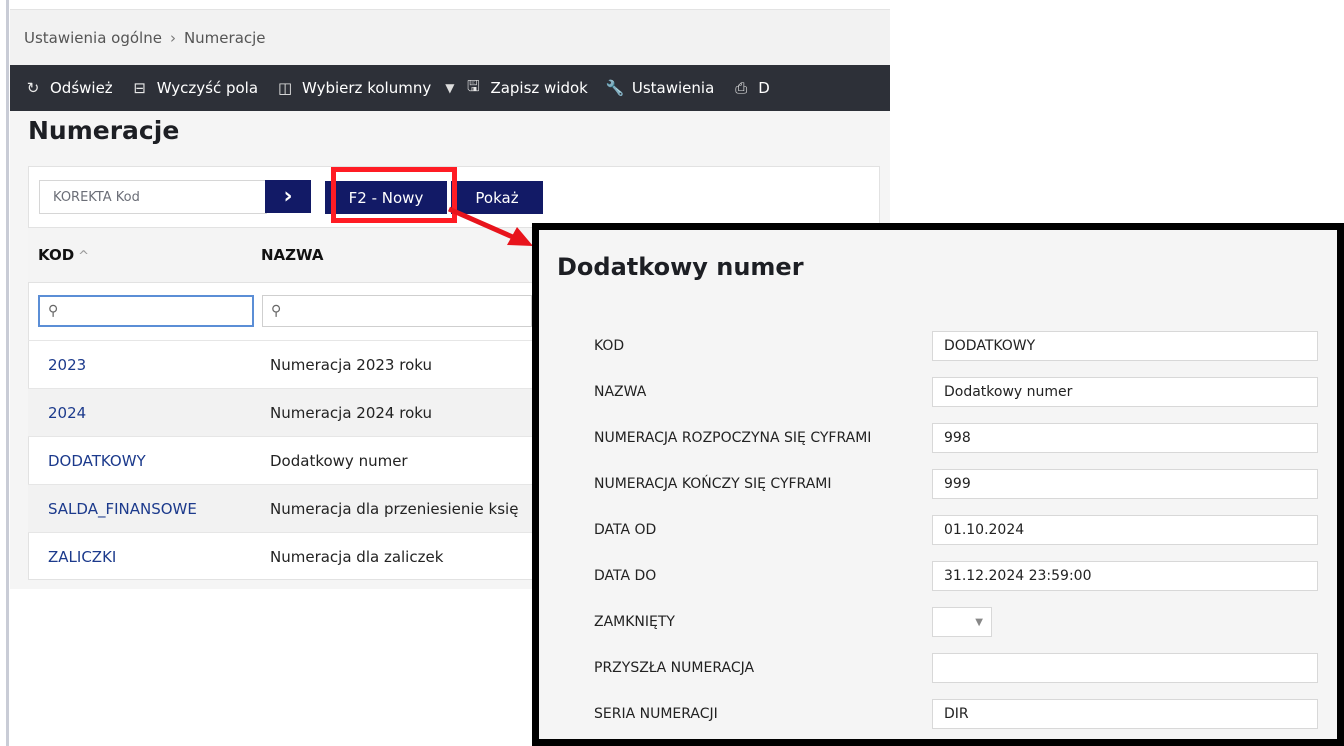  I want to click on print-button: ⎙ D, so click(751, 88).